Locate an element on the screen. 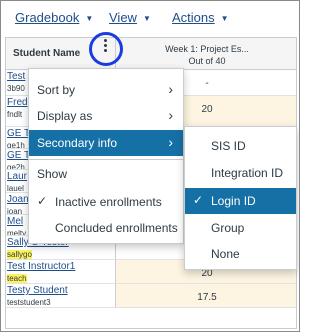 Image resolution: width=320 pixels, height=332 pixels. menu-item-secondary-info: Secondary info › is located at coordinates (106, 143).